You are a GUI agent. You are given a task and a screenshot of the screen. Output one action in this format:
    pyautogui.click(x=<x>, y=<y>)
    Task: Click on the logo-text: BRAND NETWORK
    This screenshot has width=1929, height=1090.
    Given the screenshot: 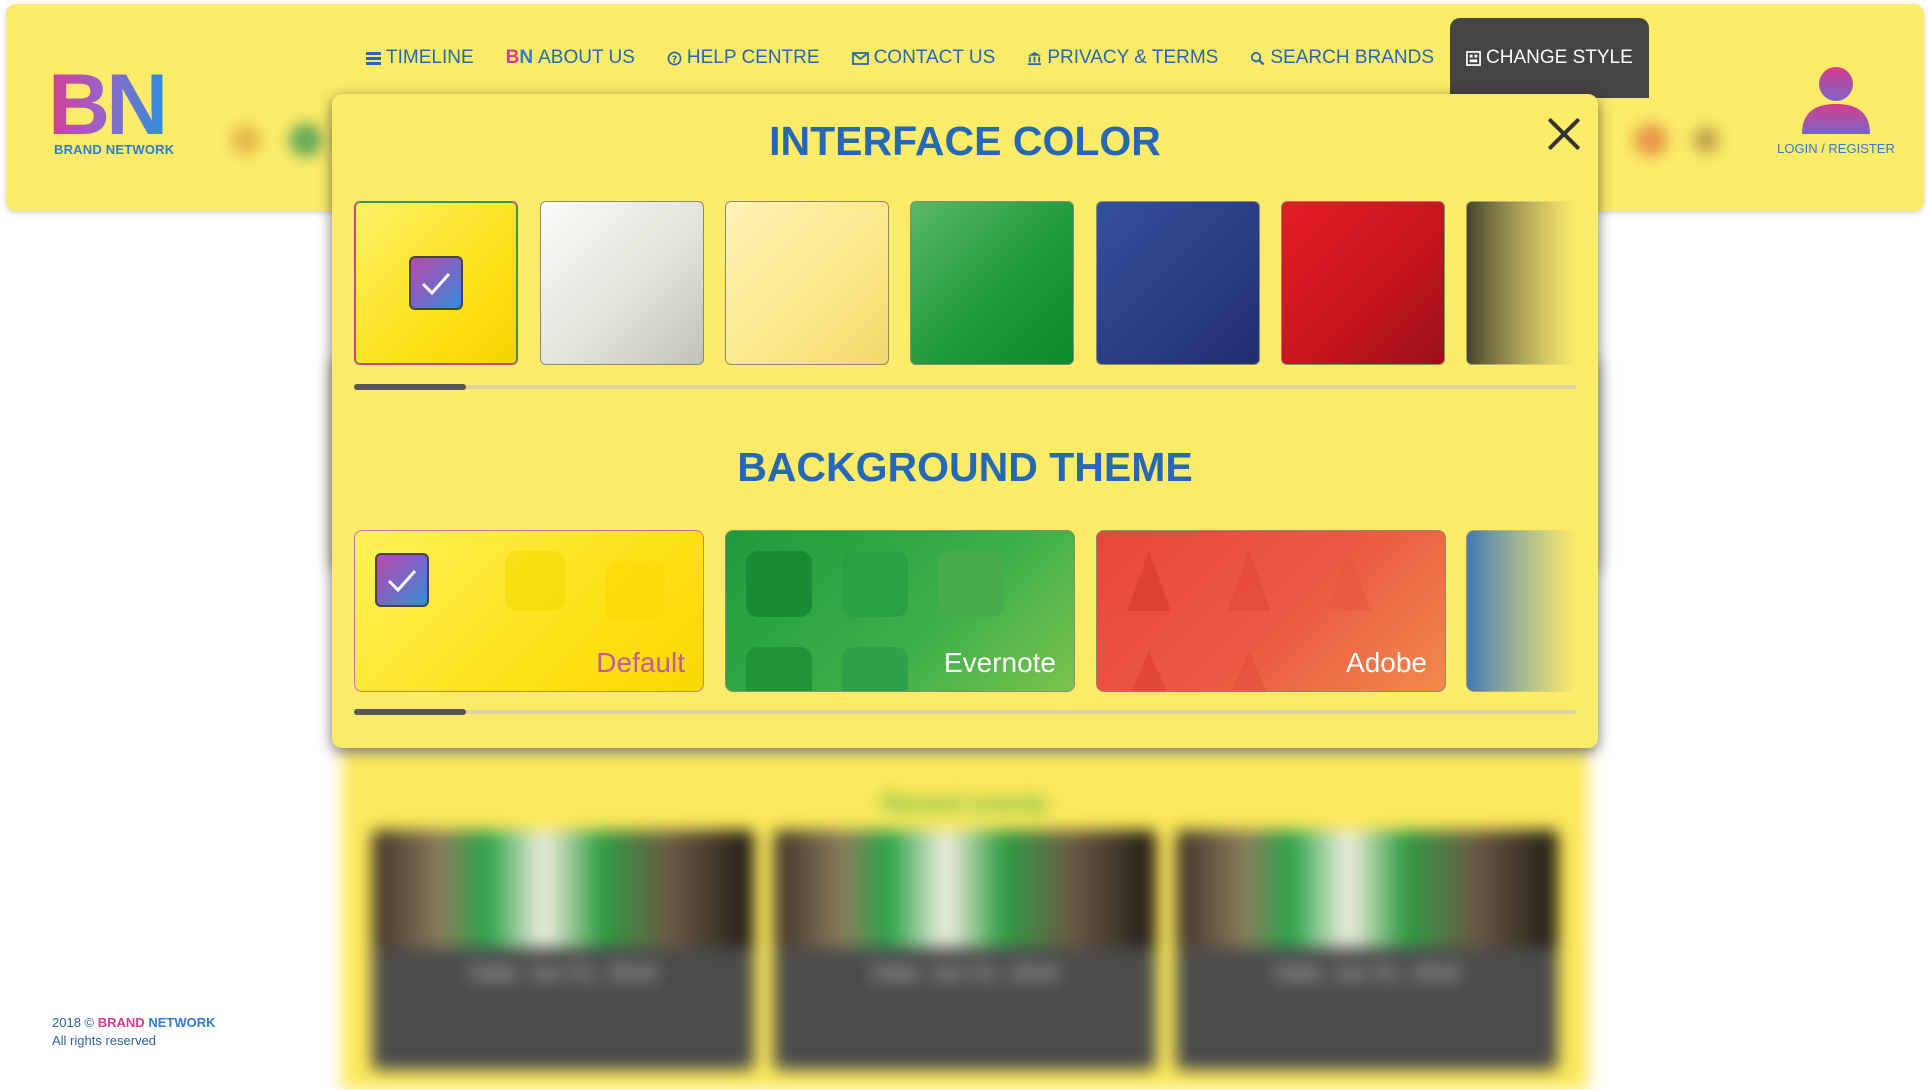 What is the action you would take?
    pyautogui.click(x=114, y=149)
    